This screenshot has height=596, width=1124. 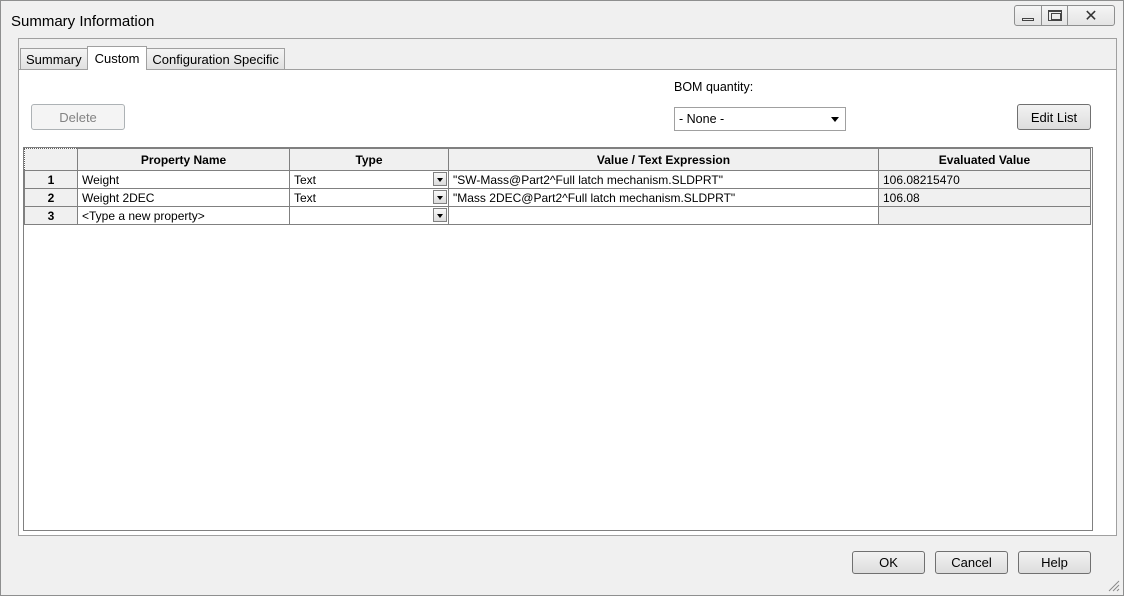 What do you see at coordinates (183, 159) in the screenshot?
I see `column-header-property-name: Property Name` at bounding box center [183, 159].